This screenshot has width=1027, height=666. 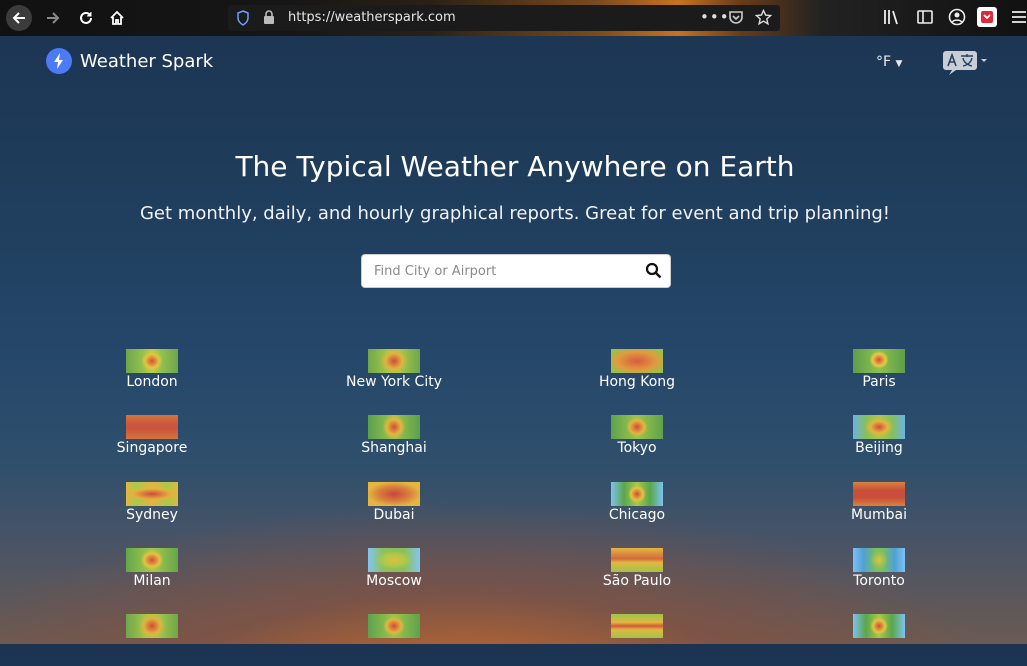 What do you see at coordinates (243, 20) in the screenshot?
I see `shield-icon` at bounding box center [243, 20].